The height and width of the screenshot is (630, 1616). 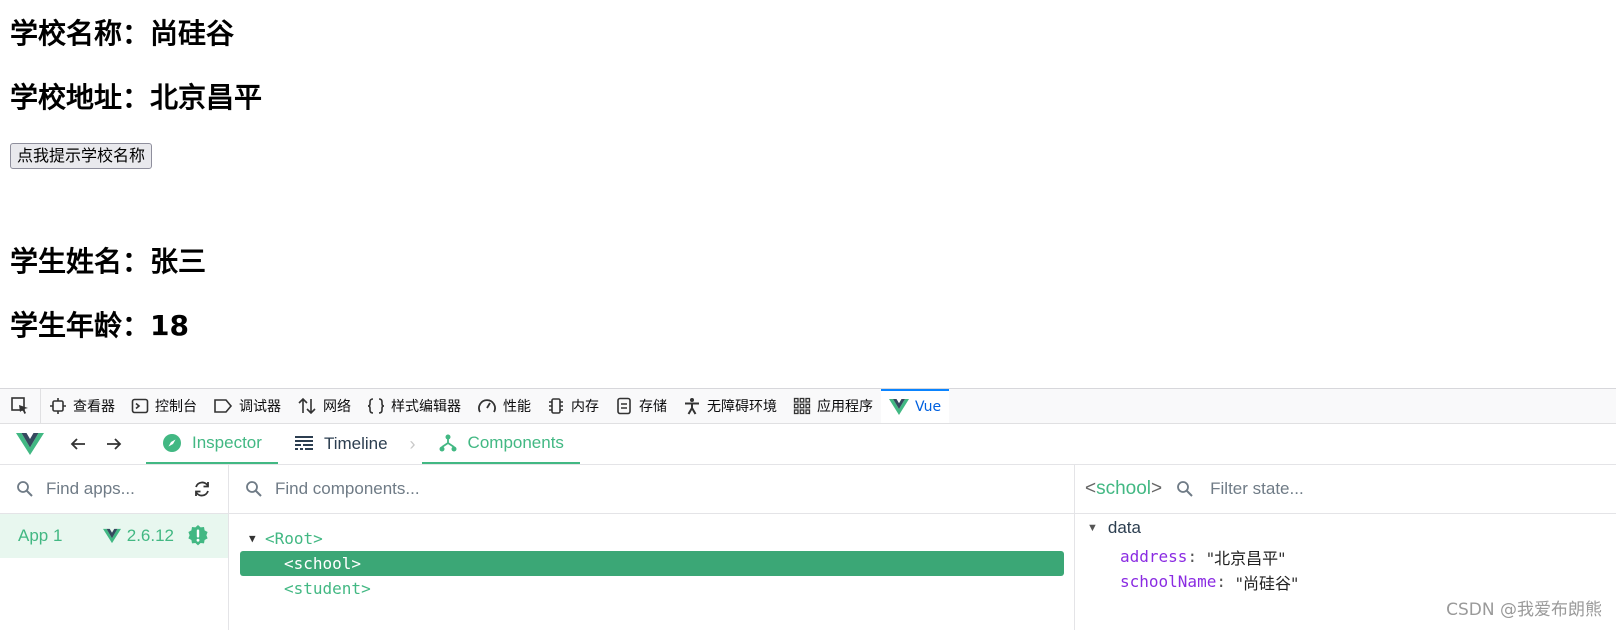 I want to click on csdn-watermark: CSDN @我爱布朗熊, so click(x=1524, y=610).